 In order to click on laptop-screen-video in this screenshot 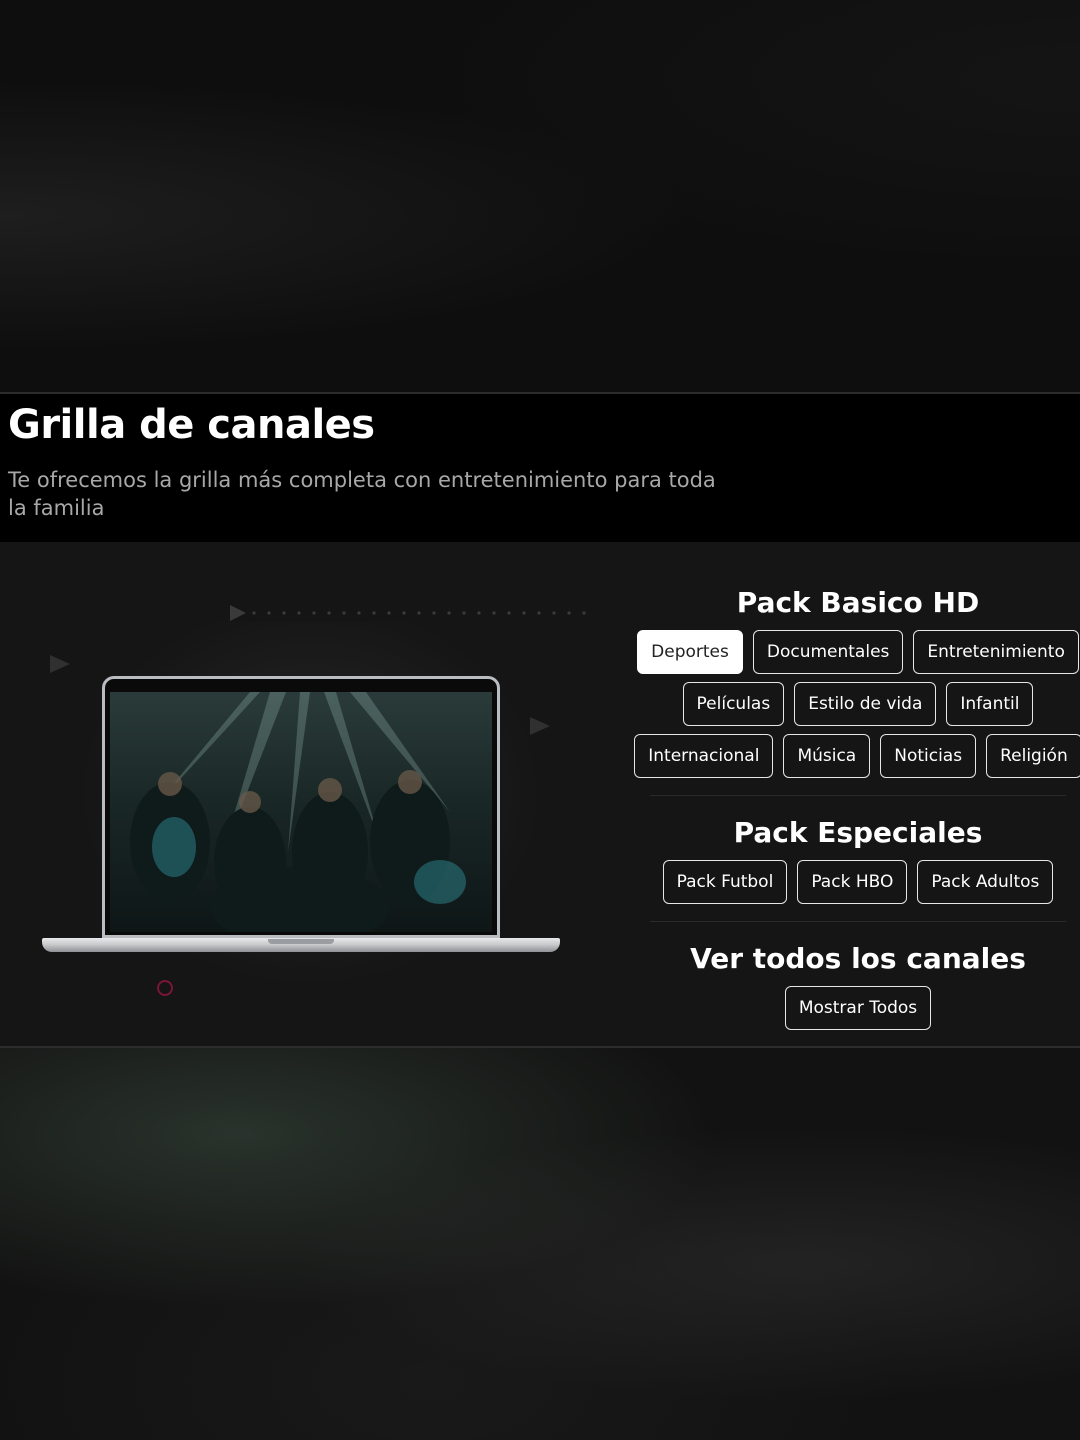, I will do `click(301, 812)`.